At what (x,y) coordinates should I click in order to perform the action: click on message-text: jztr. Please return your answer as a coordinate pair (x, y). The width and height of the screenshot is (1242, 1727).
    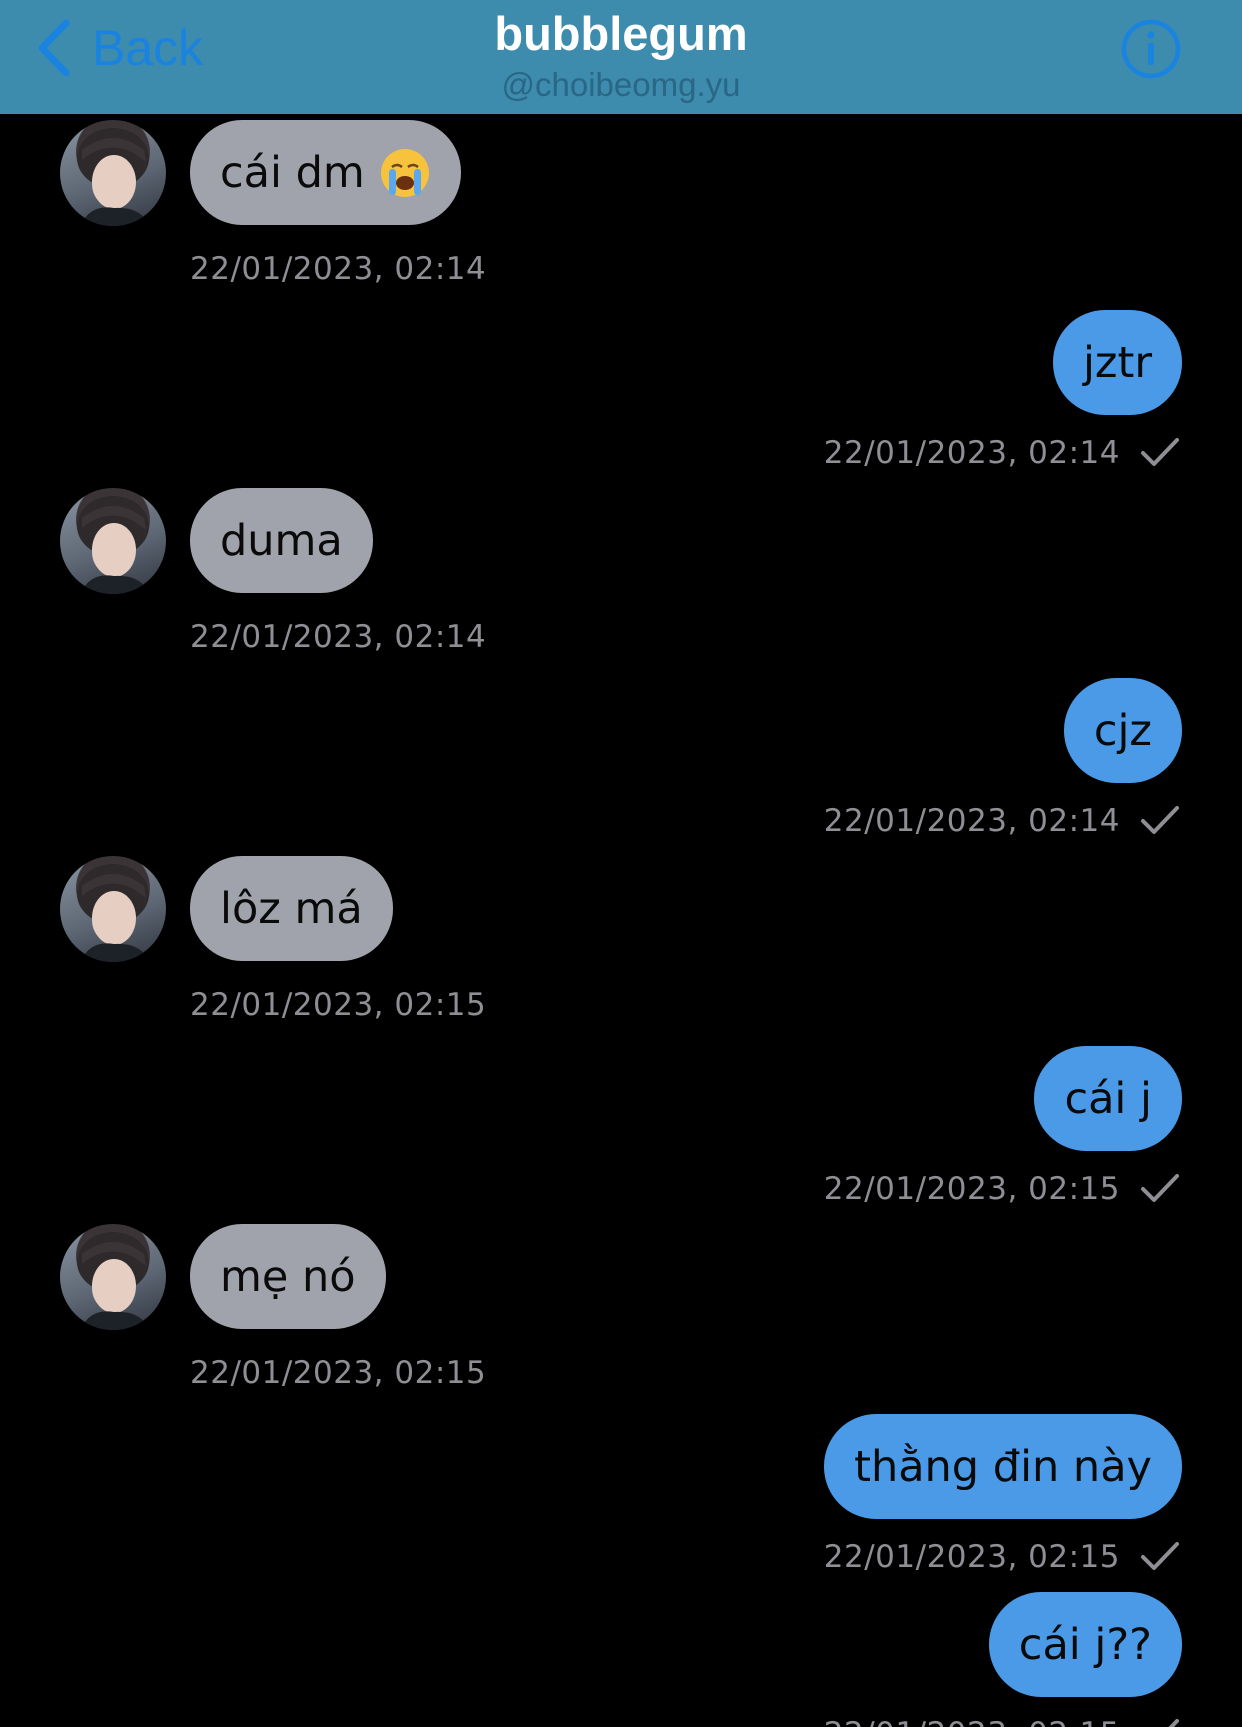
    Looking at the image, I should click on (1117, 362).